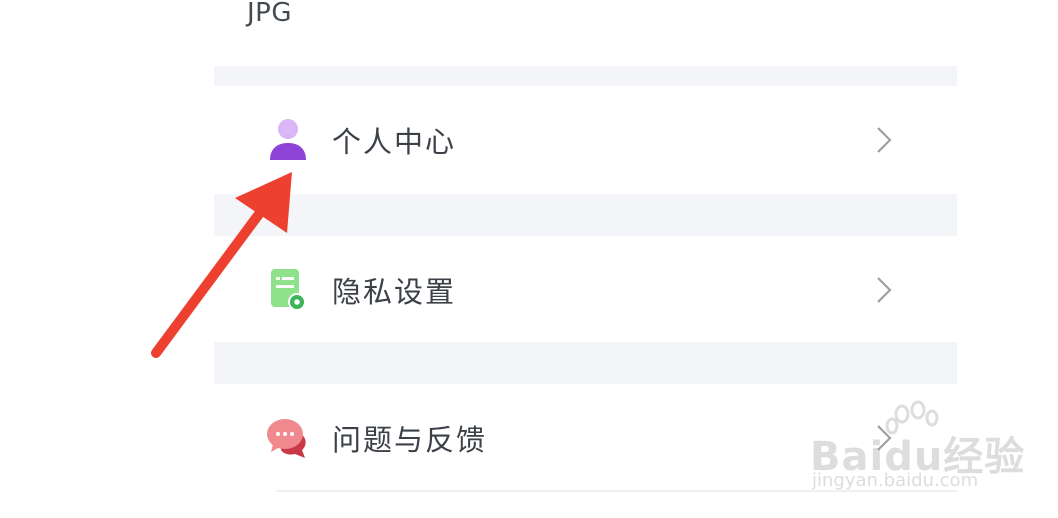 Image resolution: width=1058 pixels, height=518 pixels. What do you see at coordinates (288, 438) in the screenshot?
I see `feedback-chat-icon` at bounding box center [288, 438].